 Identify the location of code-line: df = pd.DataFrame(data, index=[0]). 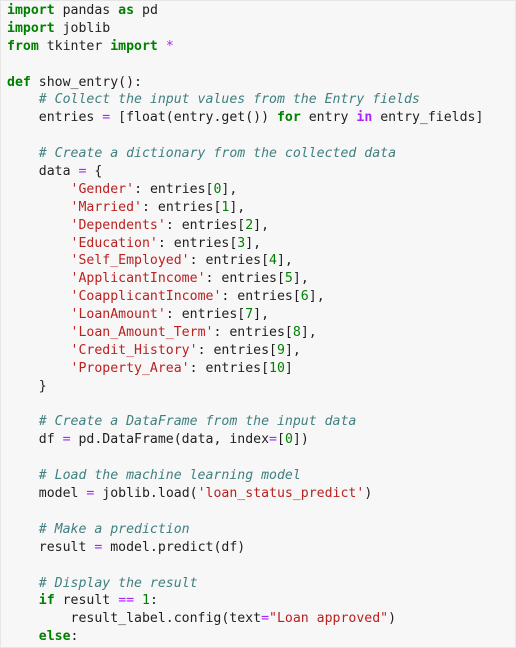
(259, 440).